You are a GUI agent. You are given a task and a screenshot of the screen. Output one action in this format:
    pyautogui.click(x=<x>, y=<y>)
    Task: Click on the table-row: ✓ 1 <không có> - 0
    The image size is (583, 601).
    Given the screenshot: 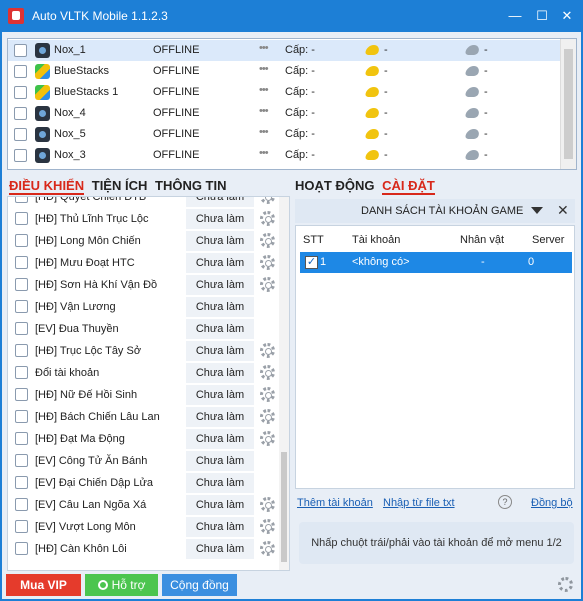 What is the action you would take?
    pyautogui.click(x=436, y=262)
    